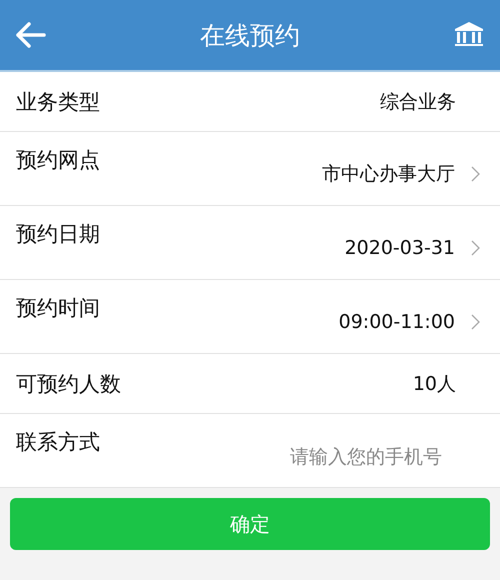 This screenshot has height=580, width=500. What do you see at coordinates (30, 35) in the screenshot?
I see `back-button` at bounding box center [30, 35].